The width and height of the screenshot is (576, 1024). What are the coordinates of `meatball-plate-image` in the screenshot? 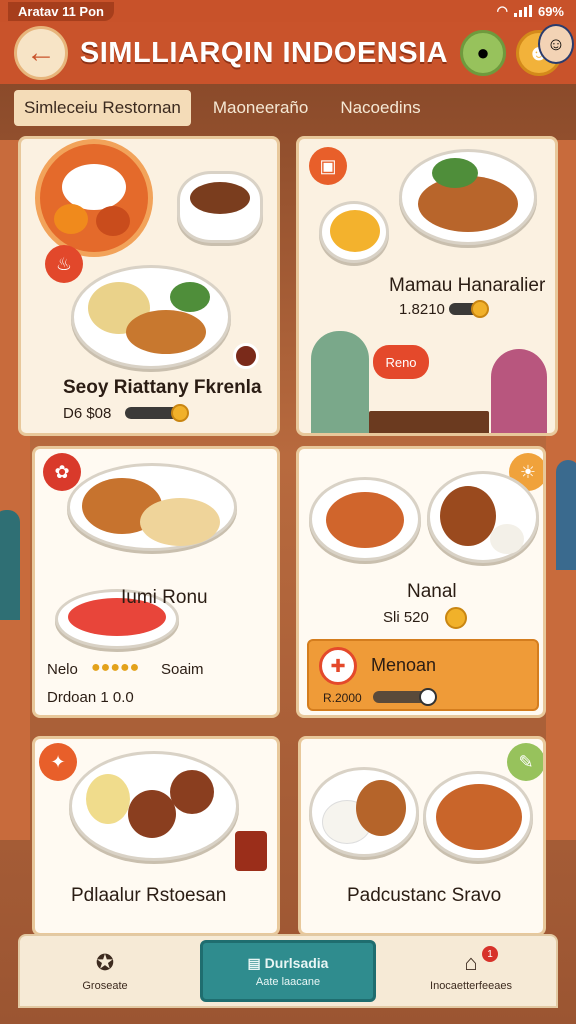 It's located at (154, 806).